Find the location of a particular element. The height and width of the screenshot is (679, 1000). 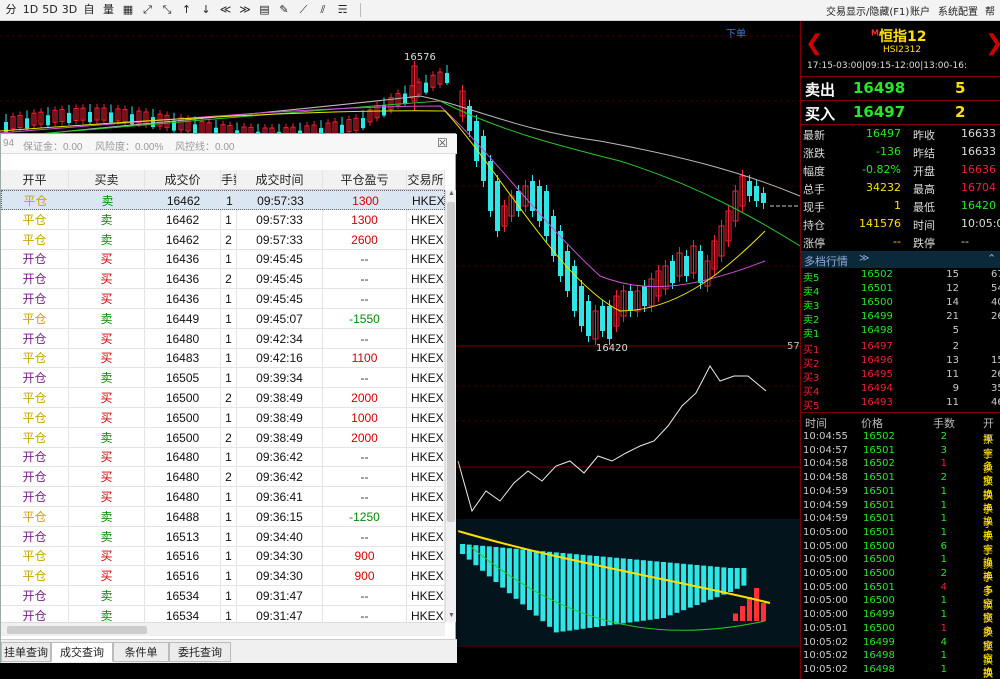

tab-order-query: 委托查询 is located at coordinates (200, 652).